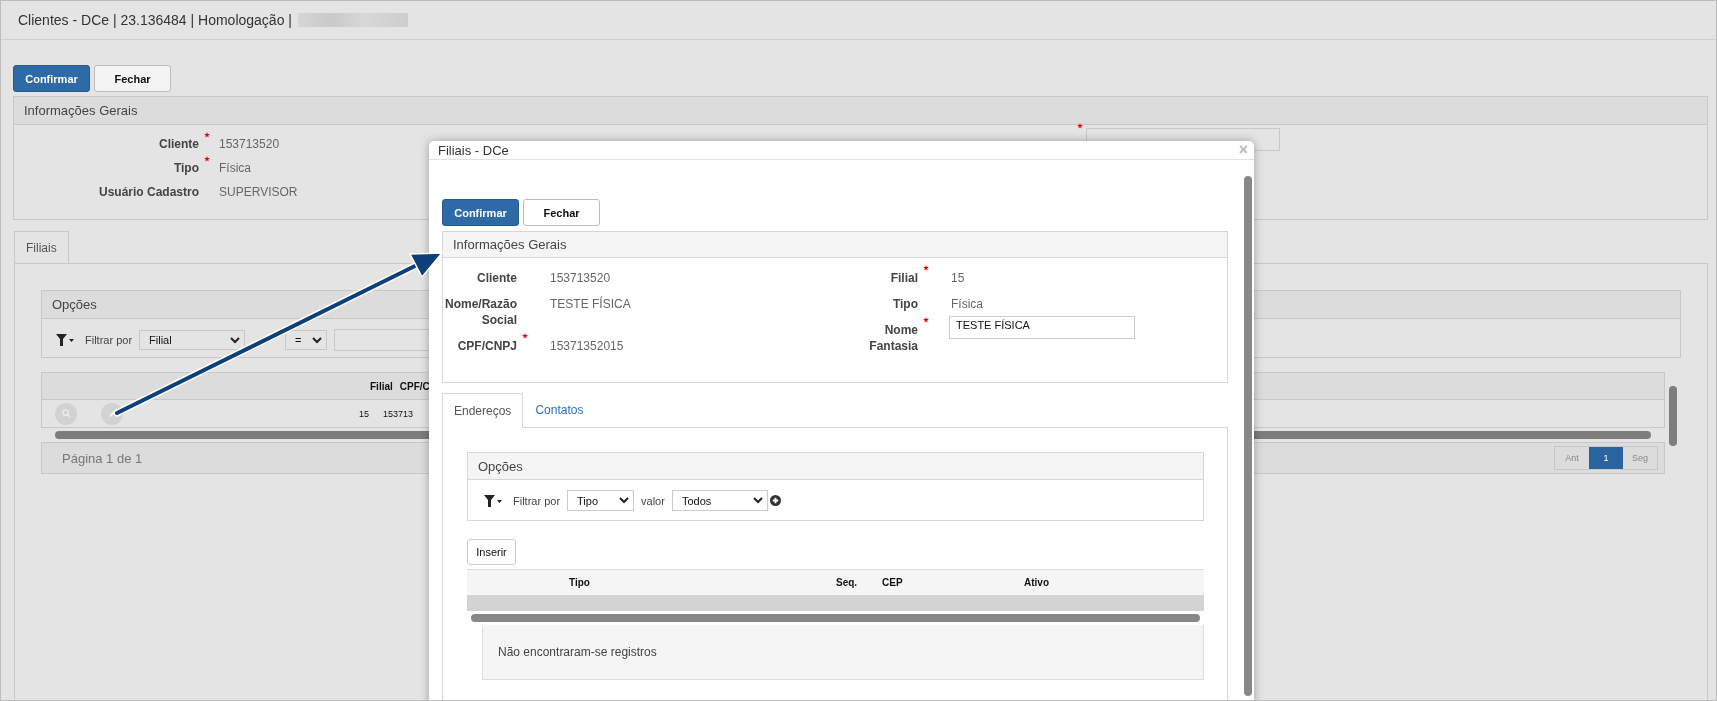 The image size is (1717, 701). Describe the element at coordinates (719, 500) in the screenshot. I see `value-select: Todos` at that location.